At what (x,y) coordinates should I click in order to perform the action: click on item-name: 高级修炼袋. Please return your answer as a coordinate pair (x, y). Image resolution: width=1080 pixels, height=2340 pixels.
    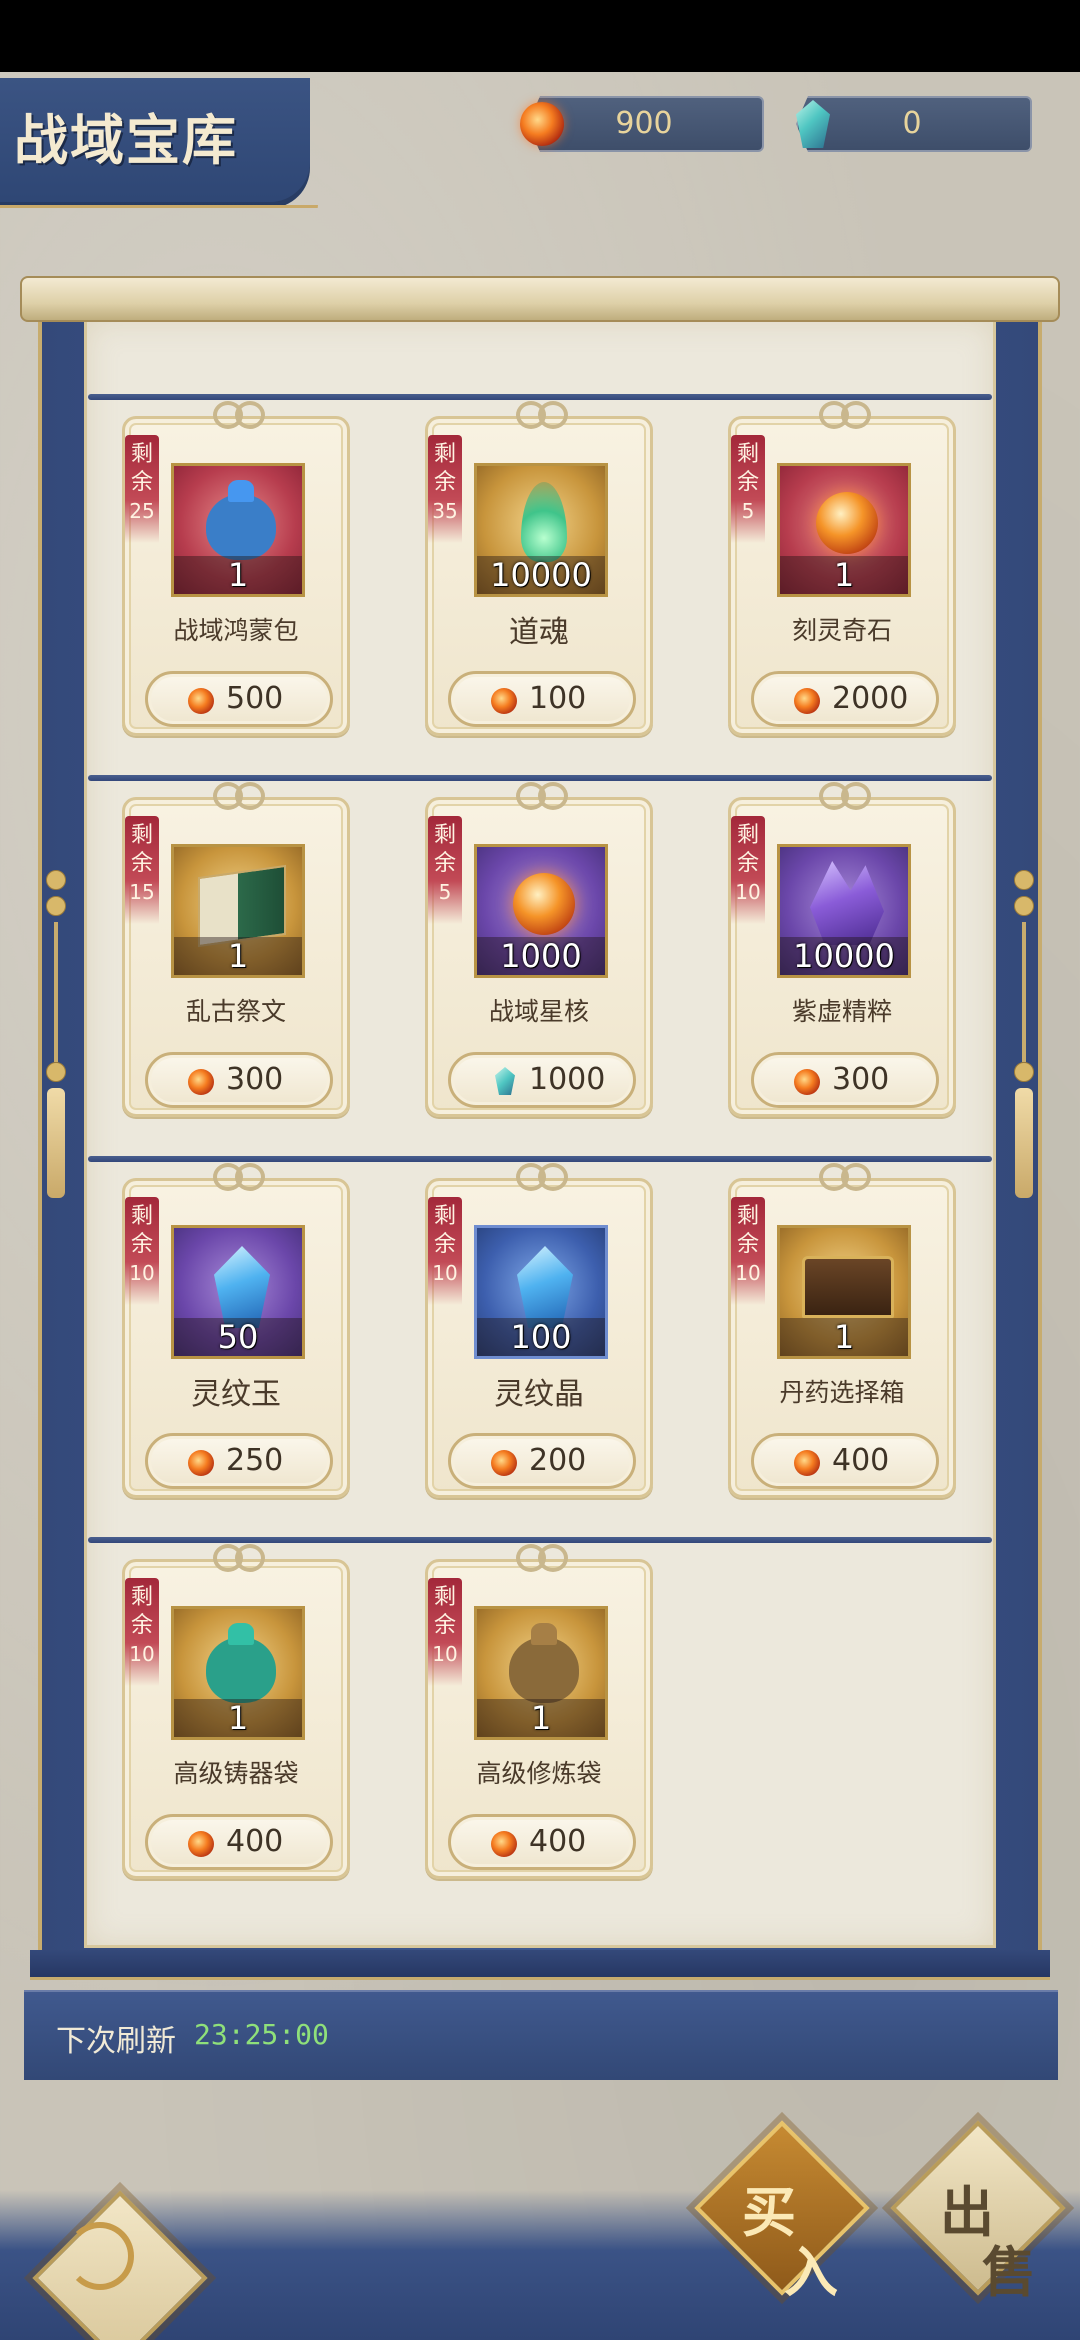
    Looking at the image, I should click on (539, 1773).